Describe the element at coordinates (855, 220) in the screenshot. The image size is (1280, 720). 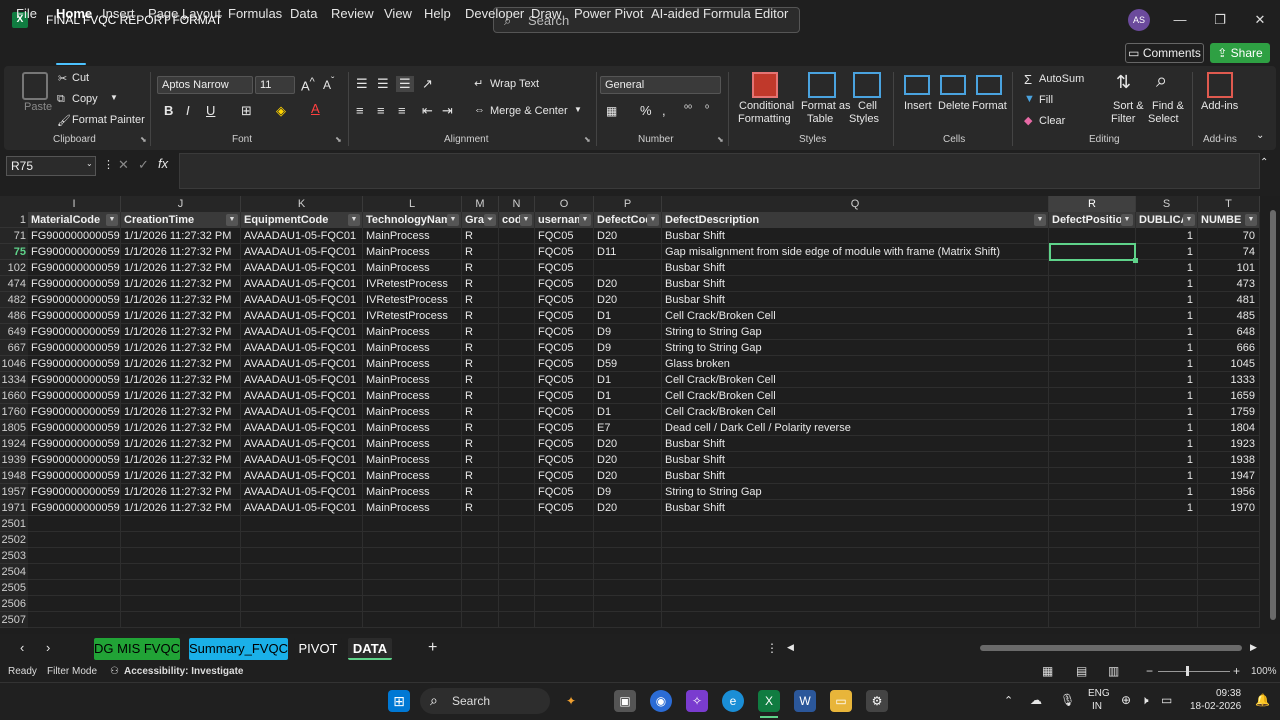
I see `header-cell-defect-description: DefectDescription ▼` at that location.